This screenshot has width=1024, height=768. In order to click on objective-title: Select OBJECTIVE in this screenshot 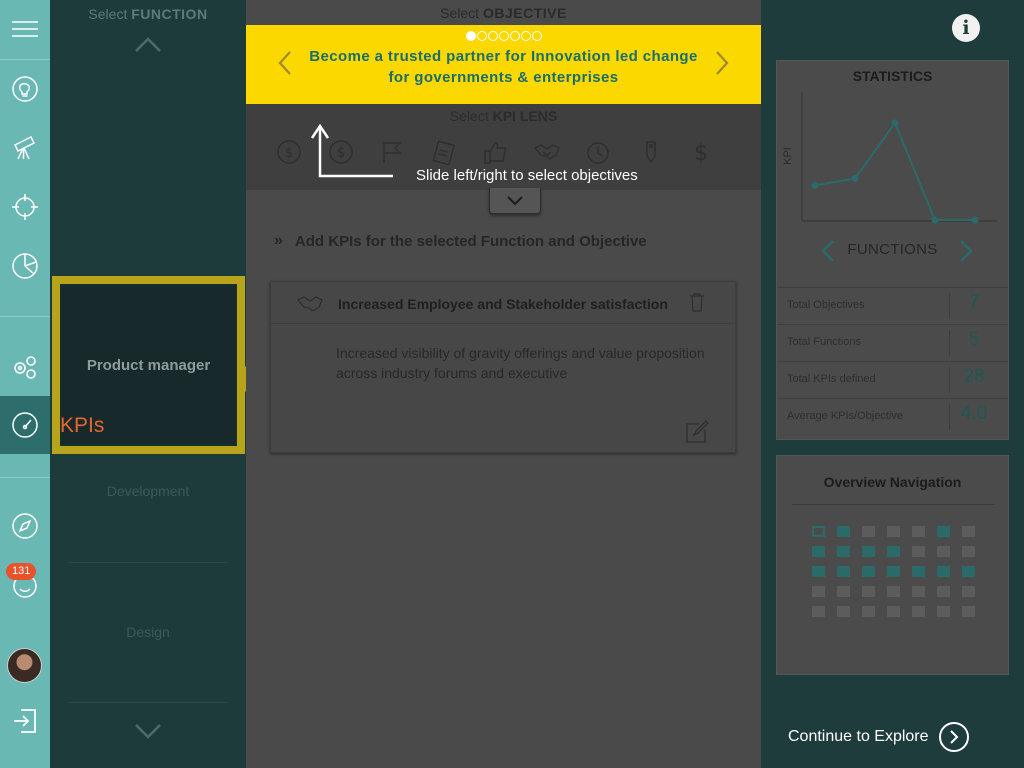, I will do `click(503, 13)`.